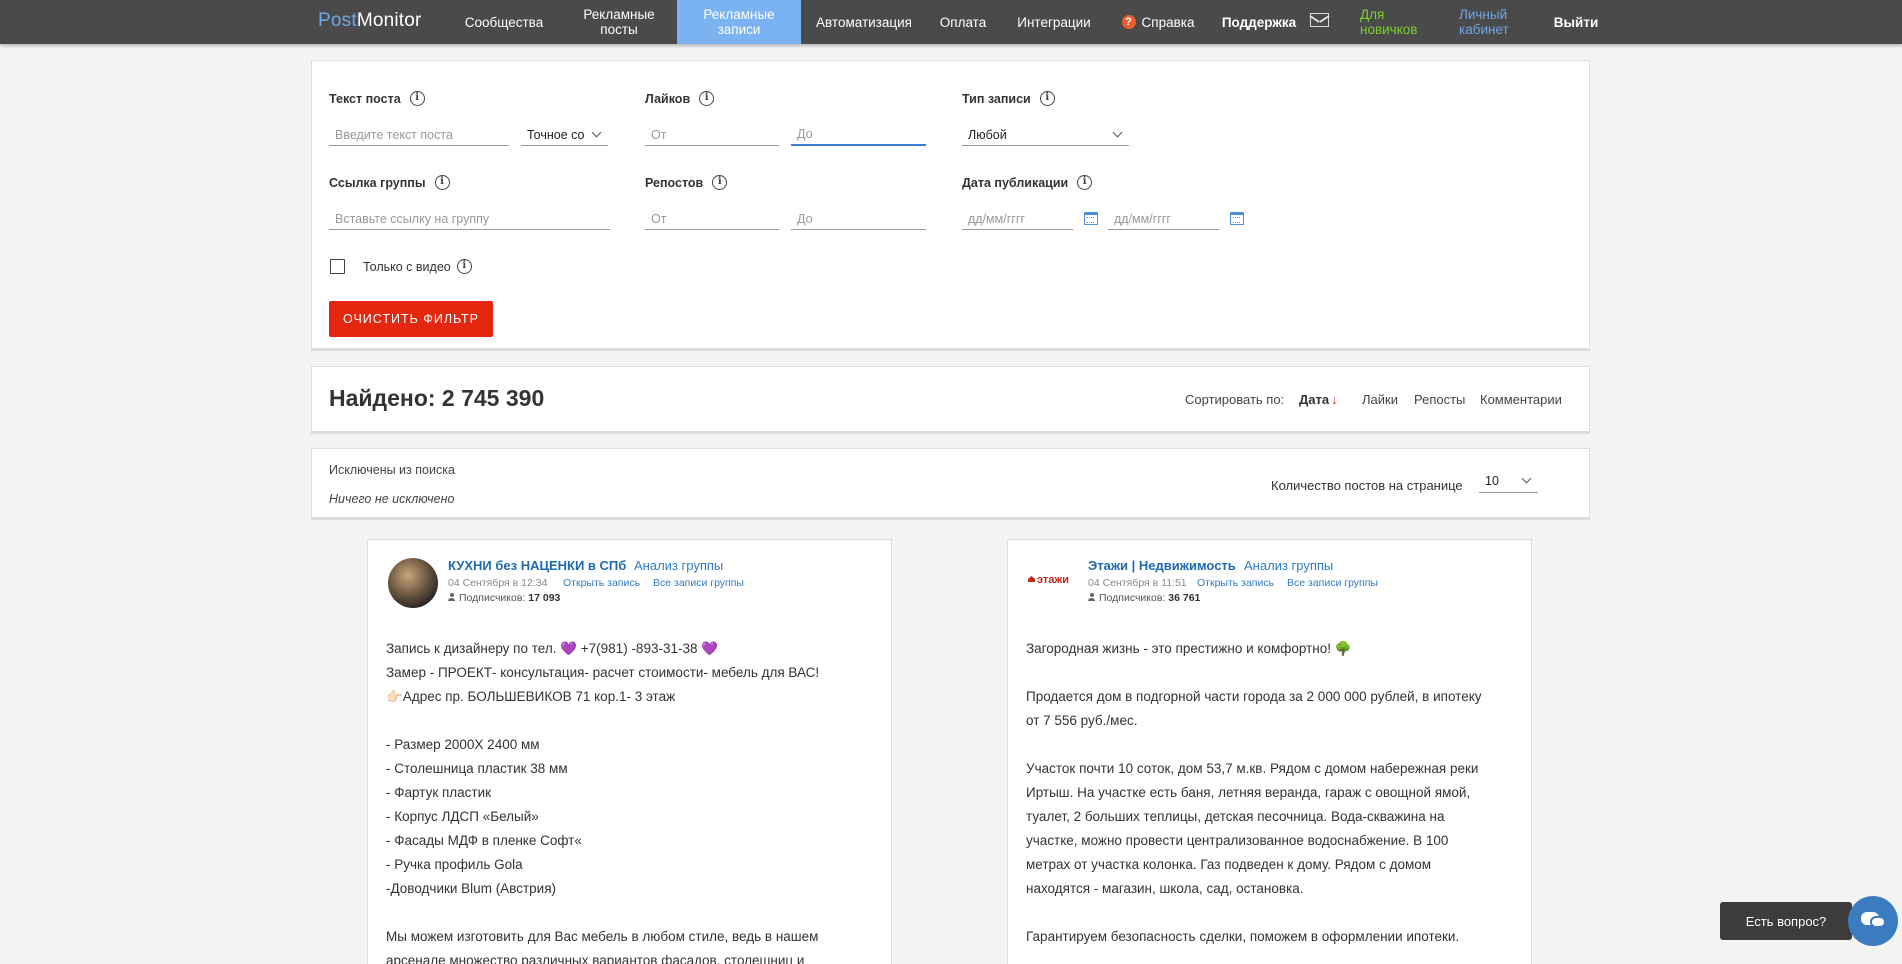 The width and height of the screenshot is (1902, 964). I want to click on group-logo: этажи, so click(1054, 581).